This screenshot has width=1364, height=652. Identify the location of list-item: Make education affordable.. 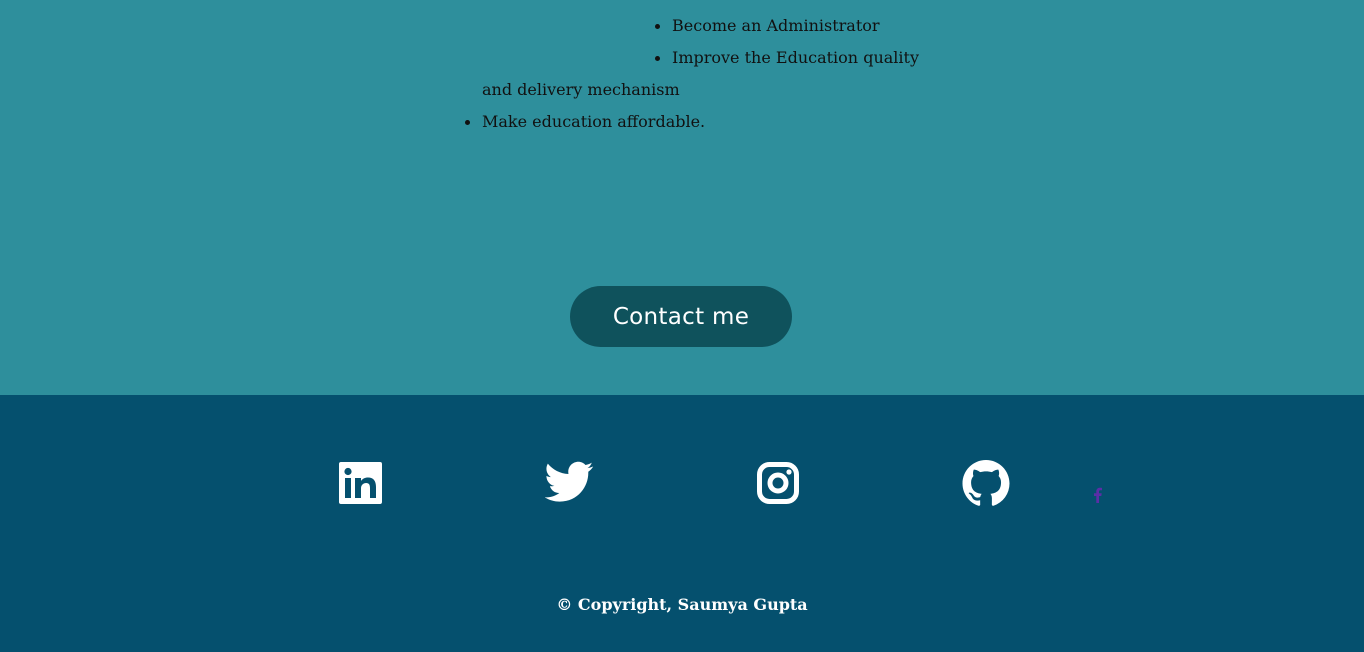
(584, 122).